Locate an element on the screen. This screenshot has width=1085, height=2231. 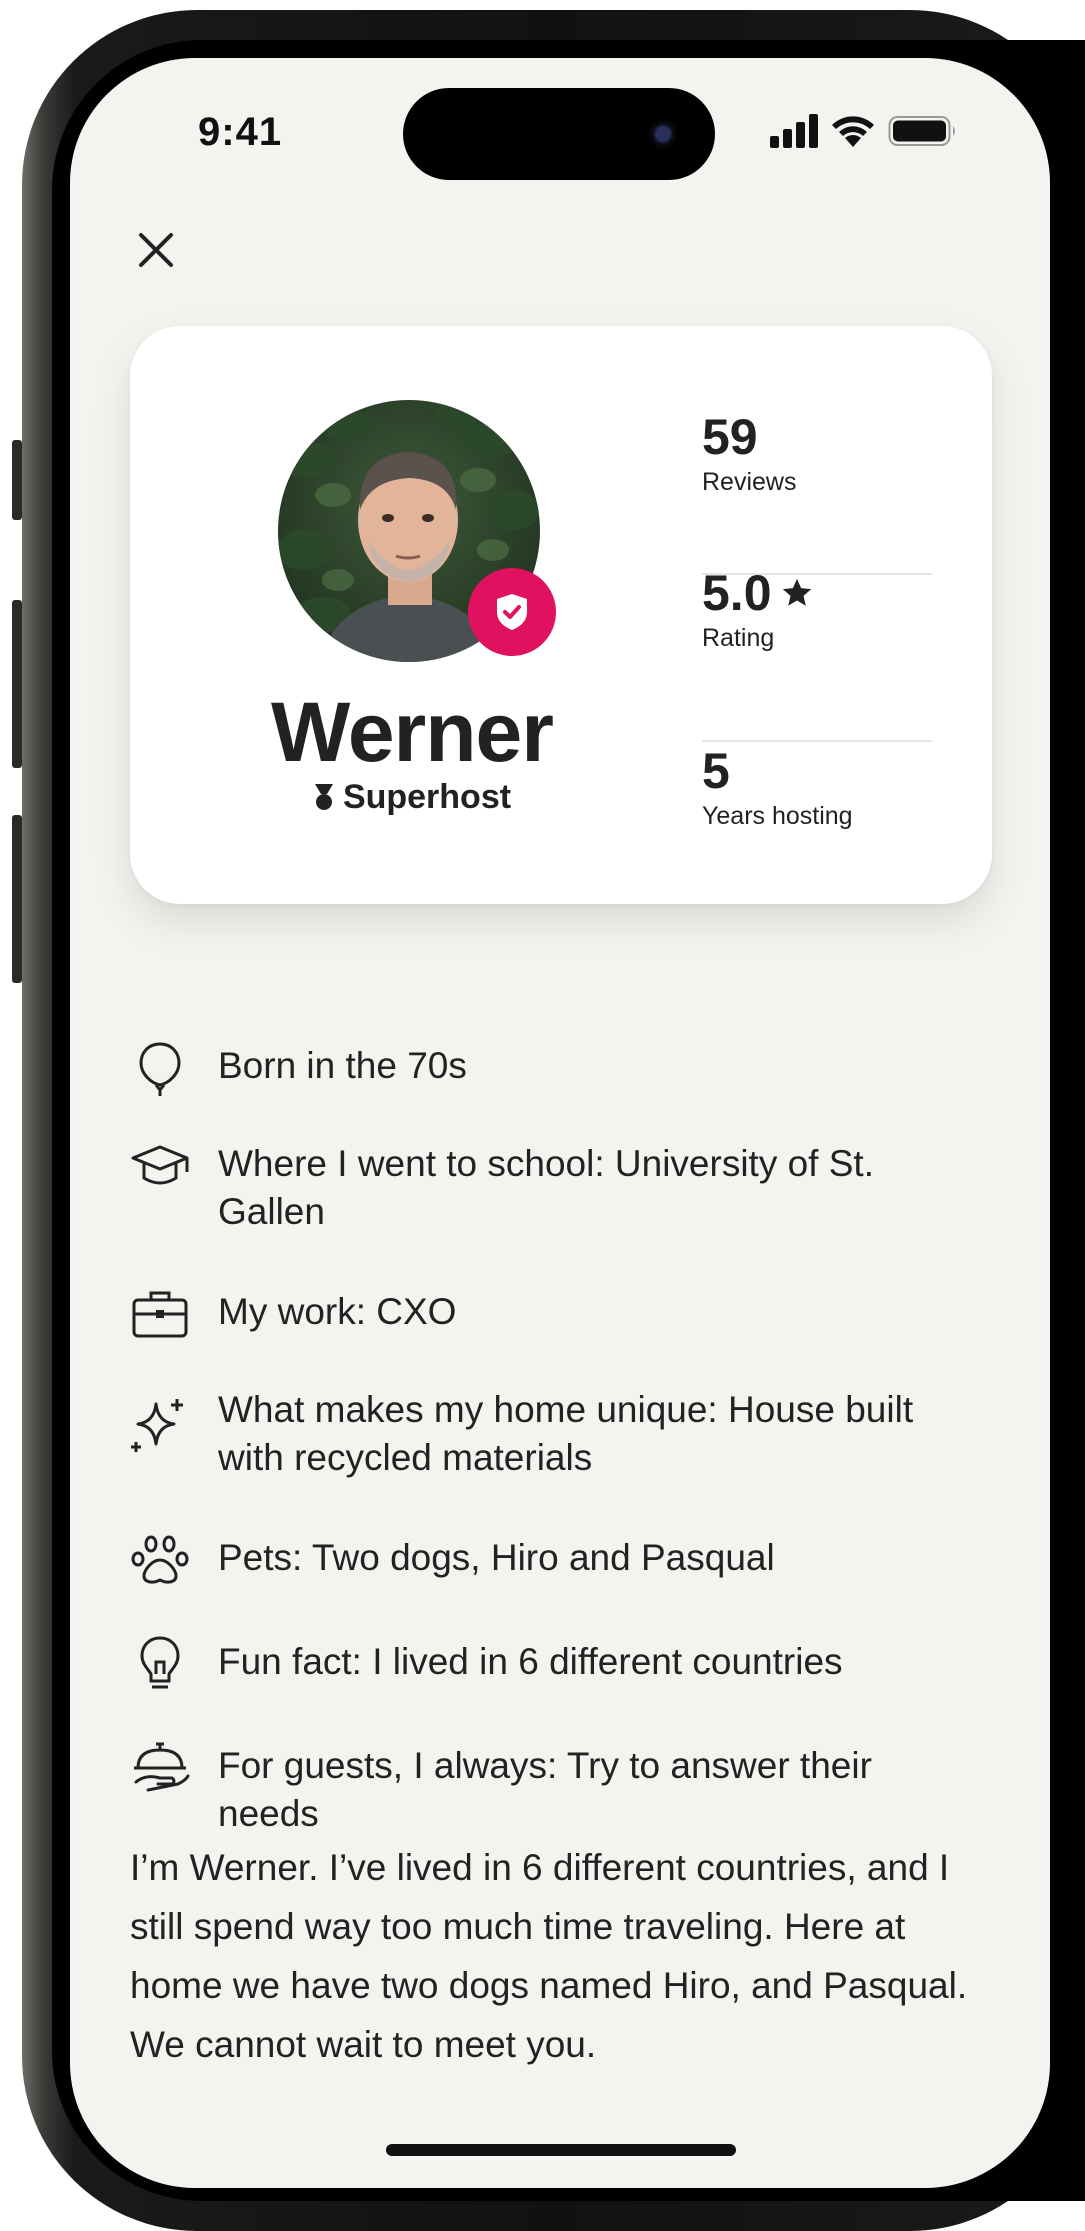
serving-dish-icon is located at coordinates (162, 1767).